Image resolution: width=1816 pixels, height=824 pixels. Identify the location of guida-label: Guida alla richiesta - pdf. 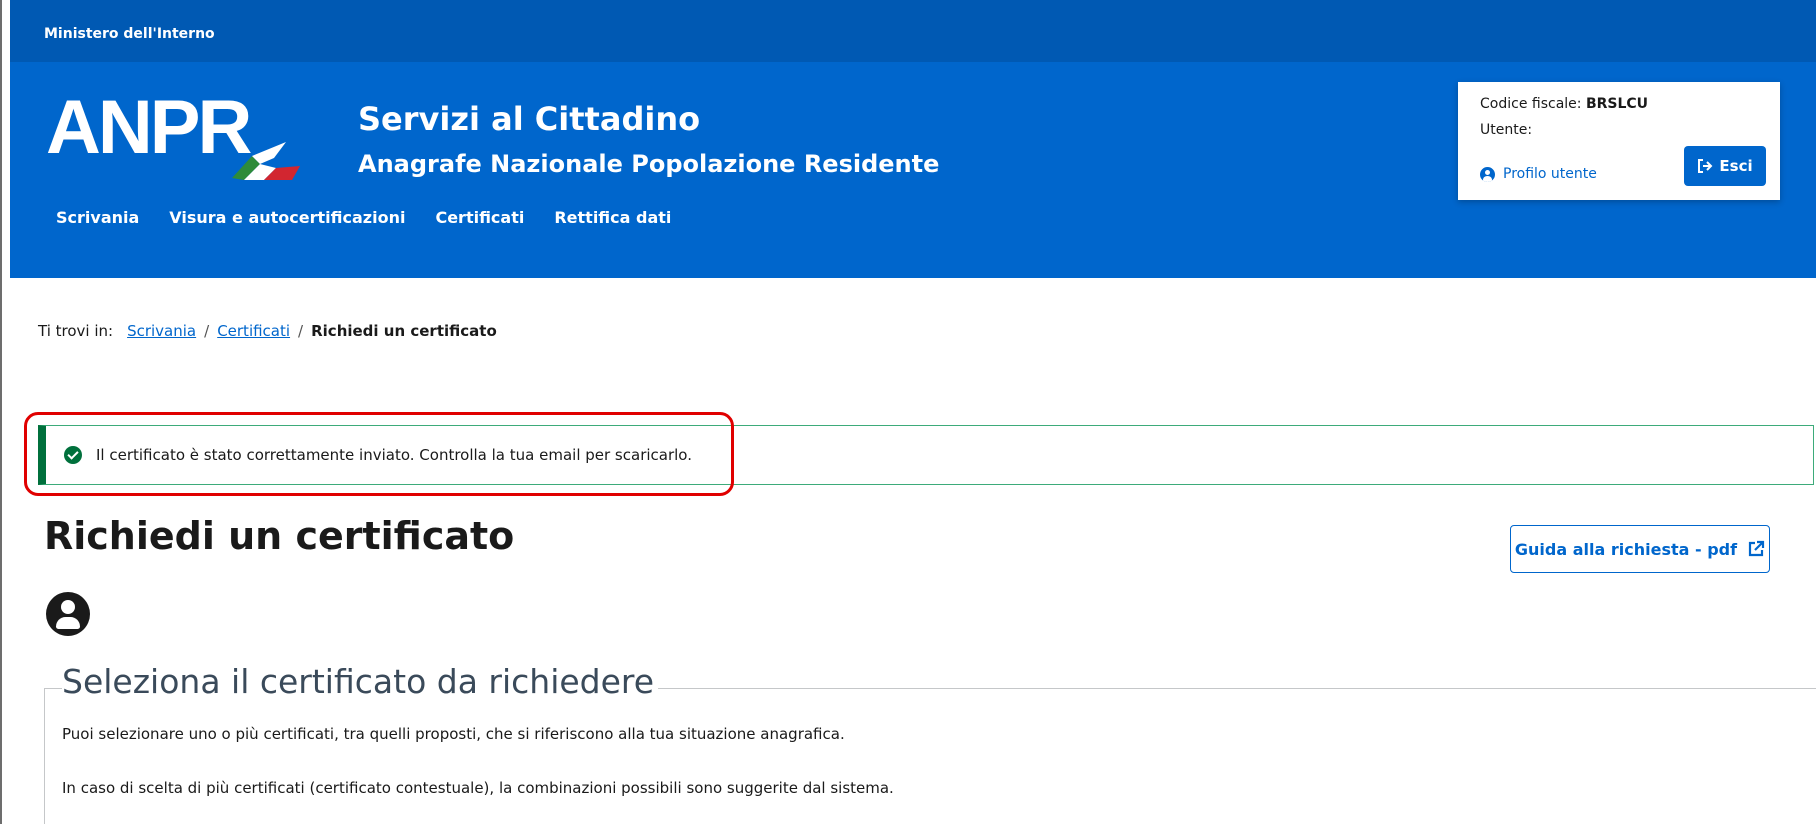
(1626, 549).